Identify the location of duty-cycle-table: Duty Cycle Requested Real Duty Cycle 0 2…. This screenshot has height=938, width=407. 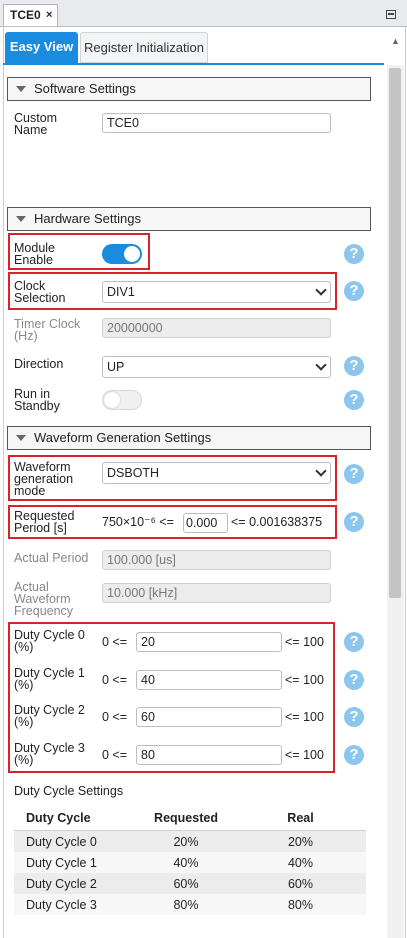
(190, 860).